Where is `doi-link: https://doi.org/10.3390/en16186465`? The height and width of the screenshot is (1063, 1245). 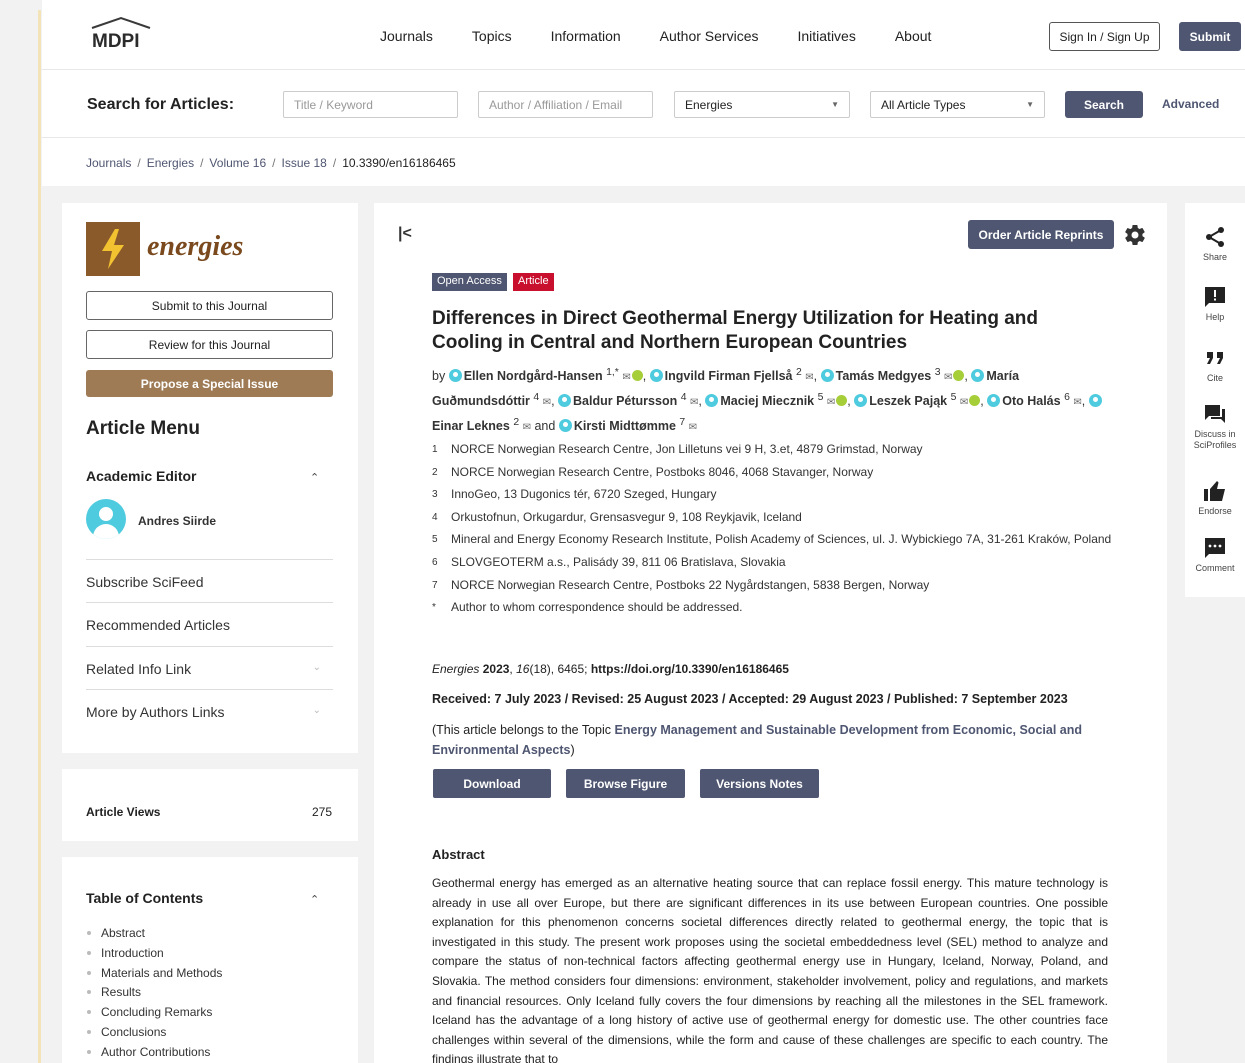 doi-link: https://doi.org/10.3390/en16186465 is located at coordinates (690, 669).